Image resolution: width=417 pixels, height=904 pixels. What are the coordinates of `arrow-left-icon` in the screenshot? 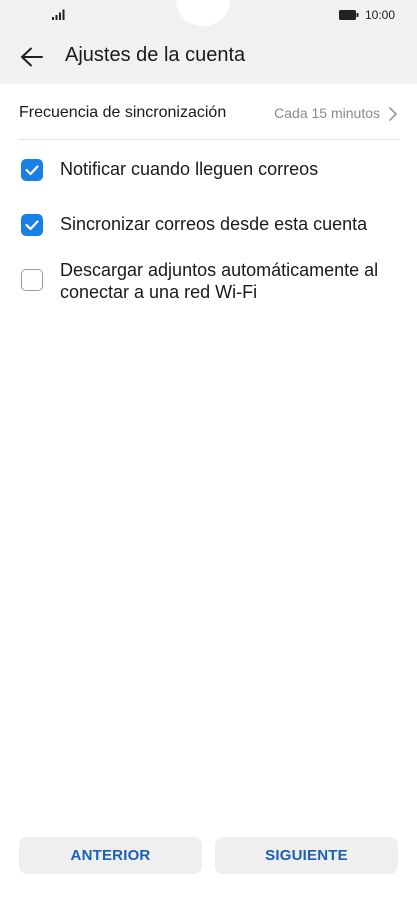 It's located at (32, 57).